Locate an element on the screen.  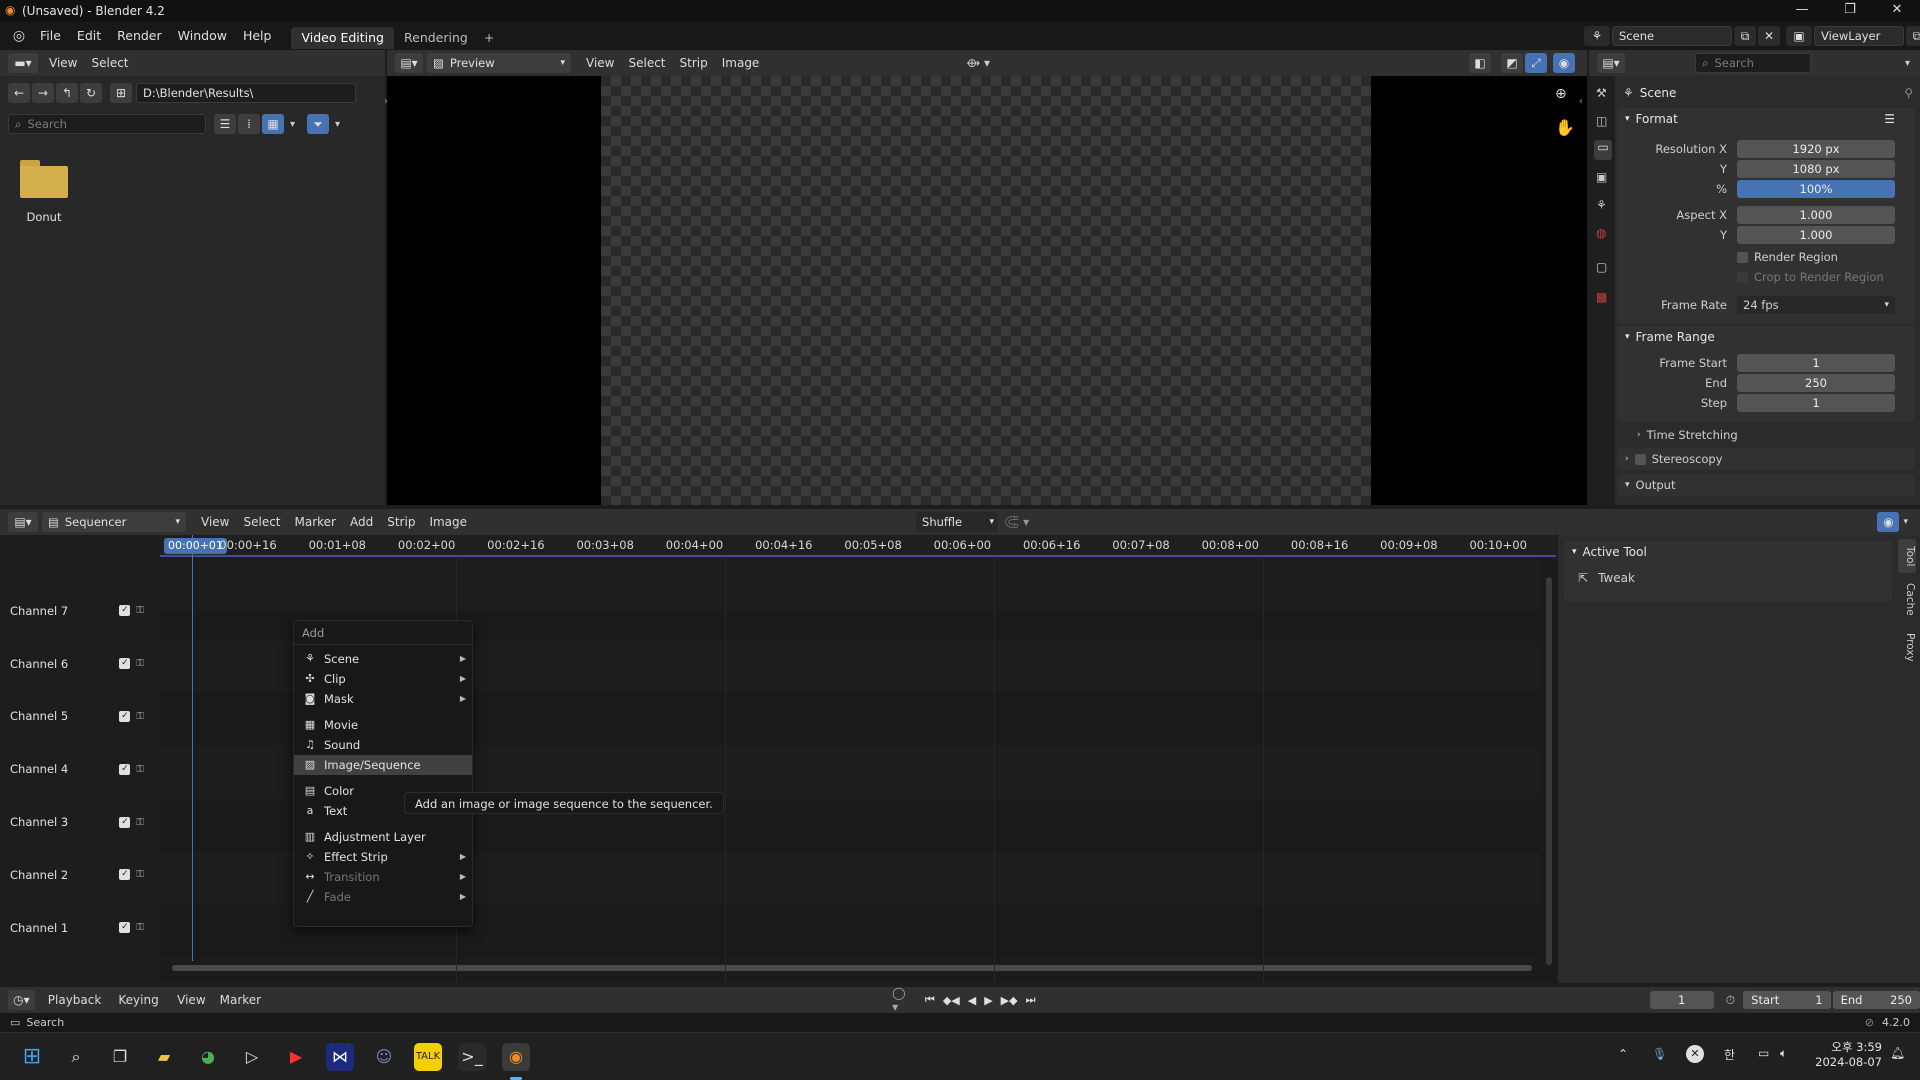
windows-start-icon: ⊞ is located at coordinates (32, 1057).